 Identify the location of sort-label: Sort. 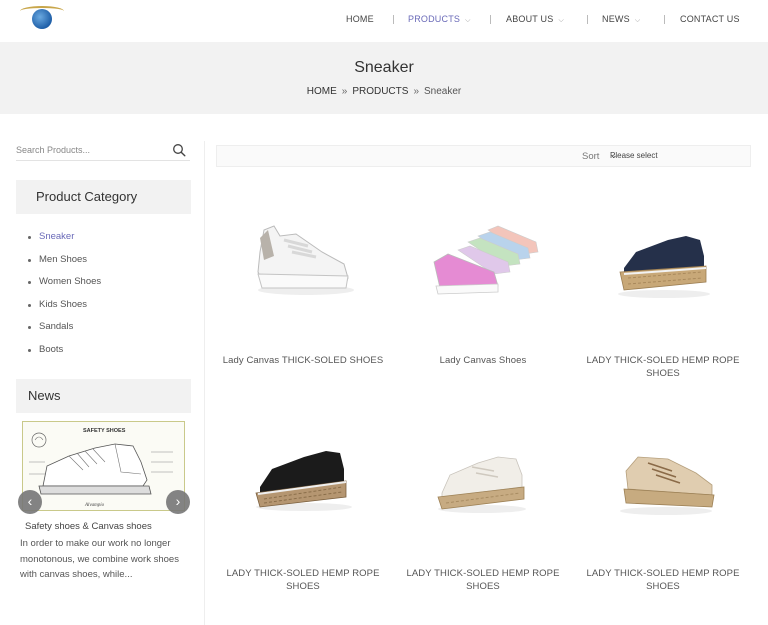
(591, 156).